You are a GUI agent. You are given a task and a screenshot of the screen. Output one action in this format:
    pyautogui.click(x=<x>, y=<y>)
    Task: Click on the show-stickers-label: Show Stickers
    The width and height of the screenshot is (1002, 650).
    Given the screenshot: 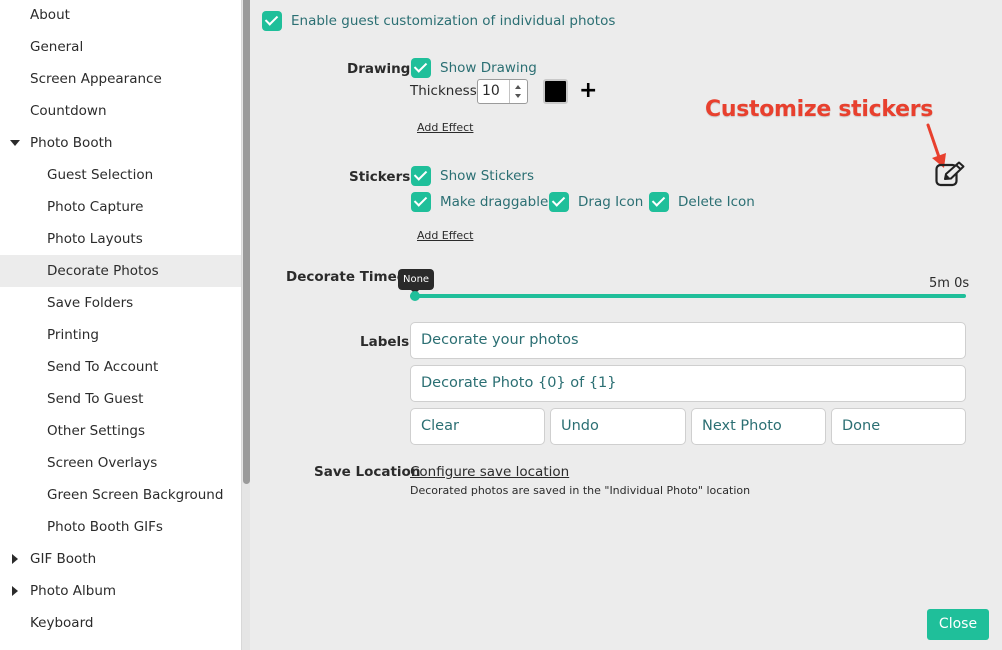 What is the action you would take?
    pyautogui.click(x=487, y=176)
    